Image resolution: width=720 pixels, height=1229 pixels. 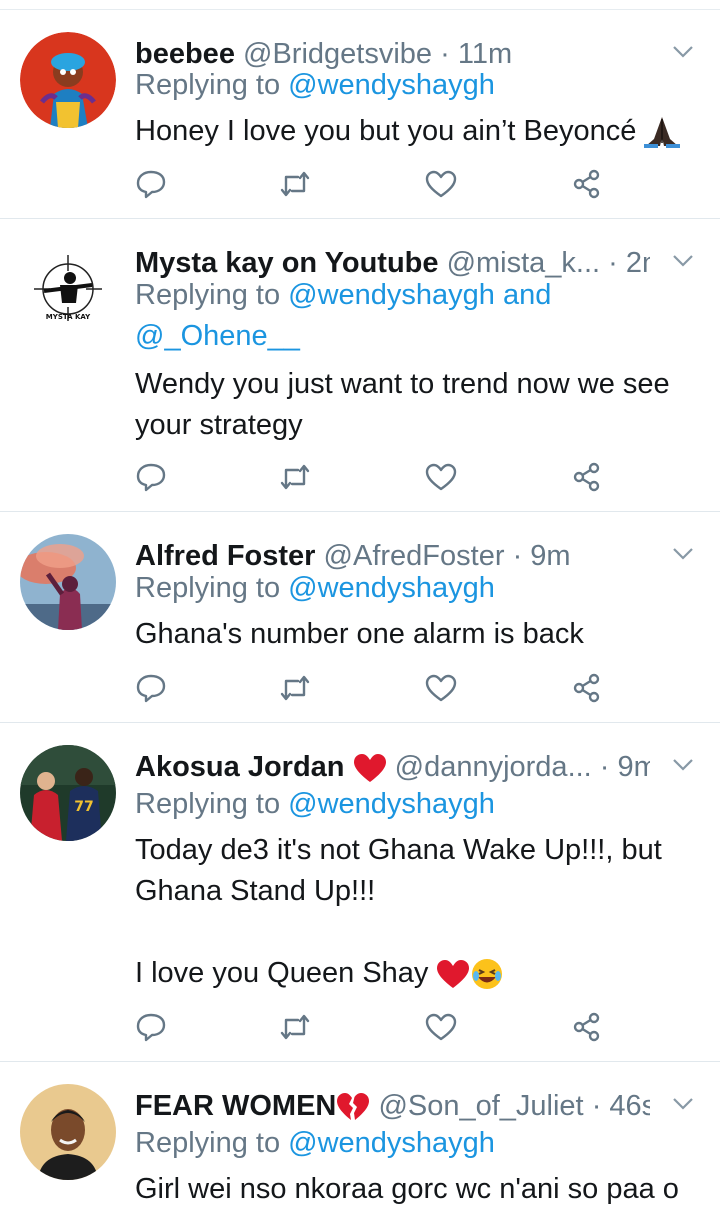 I want to click on smoke-flare-photo-icon, so click(x=68, y=582).